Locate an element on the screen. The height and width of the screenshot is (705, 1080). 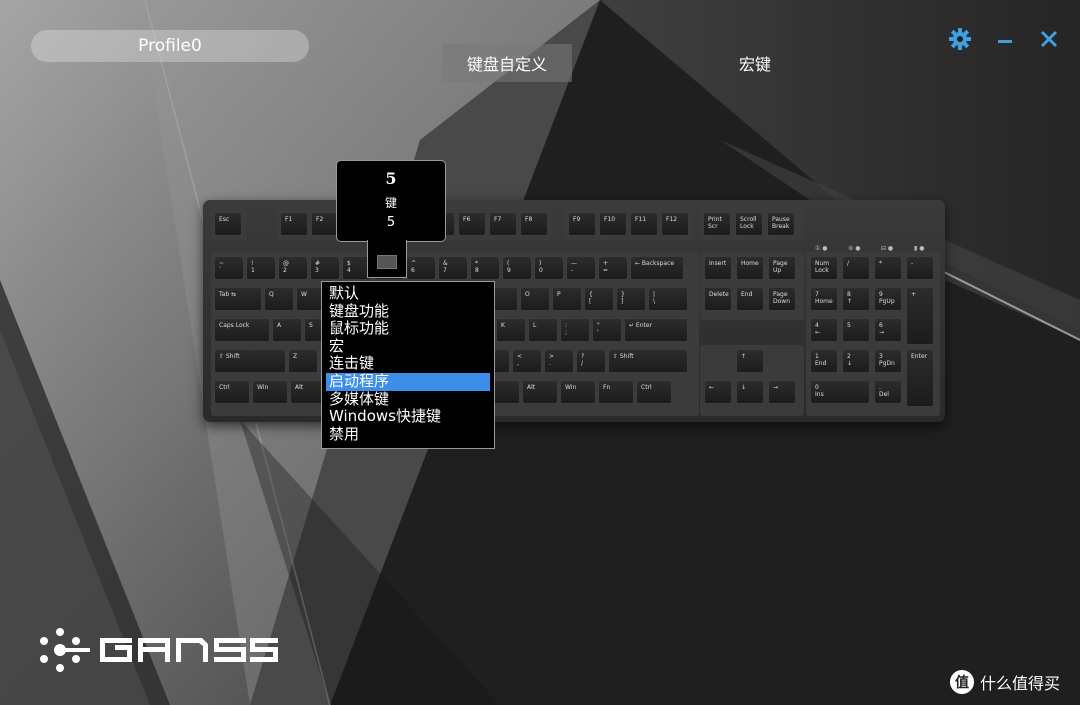
keyboard-key: * is located at coordinates (888, 268).